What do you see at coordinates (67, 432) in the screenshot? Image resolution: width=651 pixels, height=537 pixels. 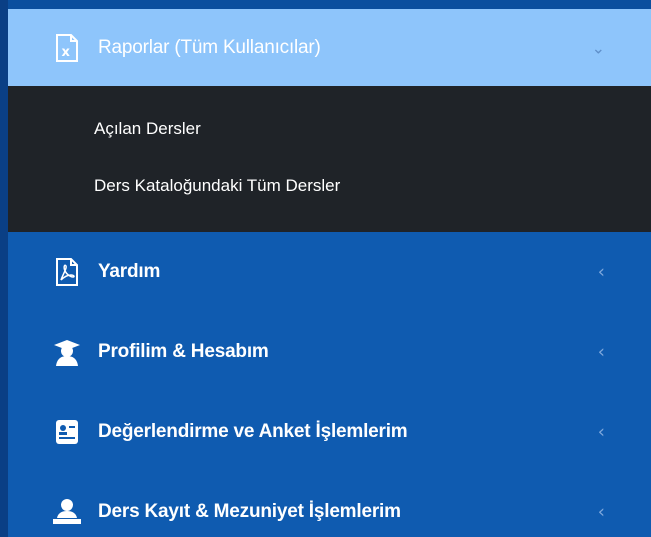 I see `id-card-icon` at bounding box center [67, 432].